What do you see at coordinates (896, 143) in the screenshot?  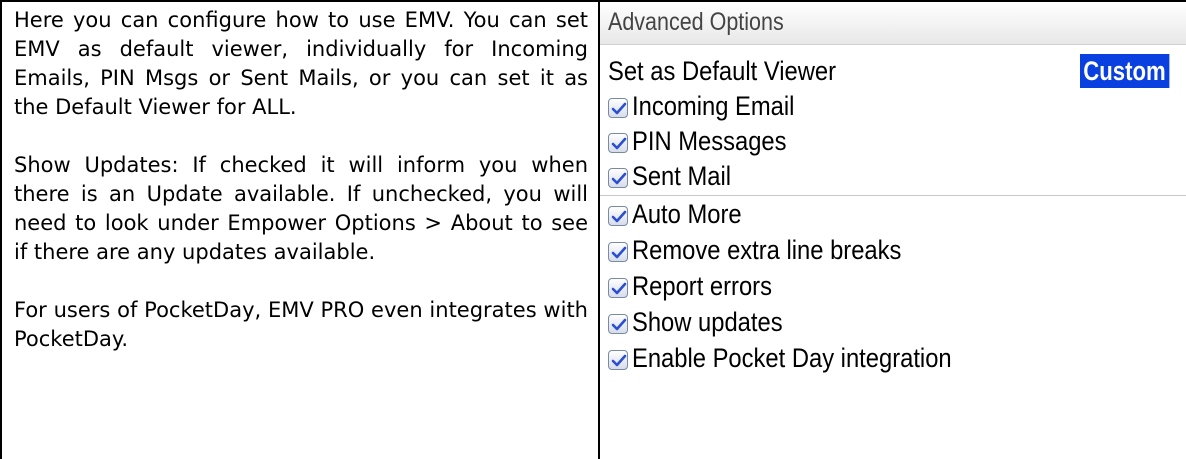 I see `checkbox-pin-messages: PIN Messages` at bounding box center [896, 143].